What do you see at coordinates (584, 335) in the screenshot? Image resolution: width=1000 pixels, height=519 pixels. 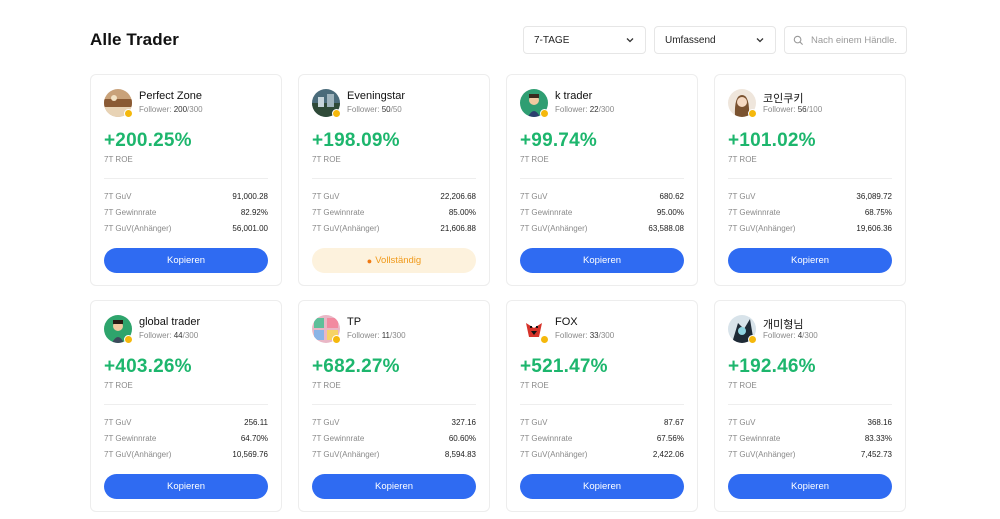 I see `follower-count: Follower: 33/300` at bounding box center [584, 335].